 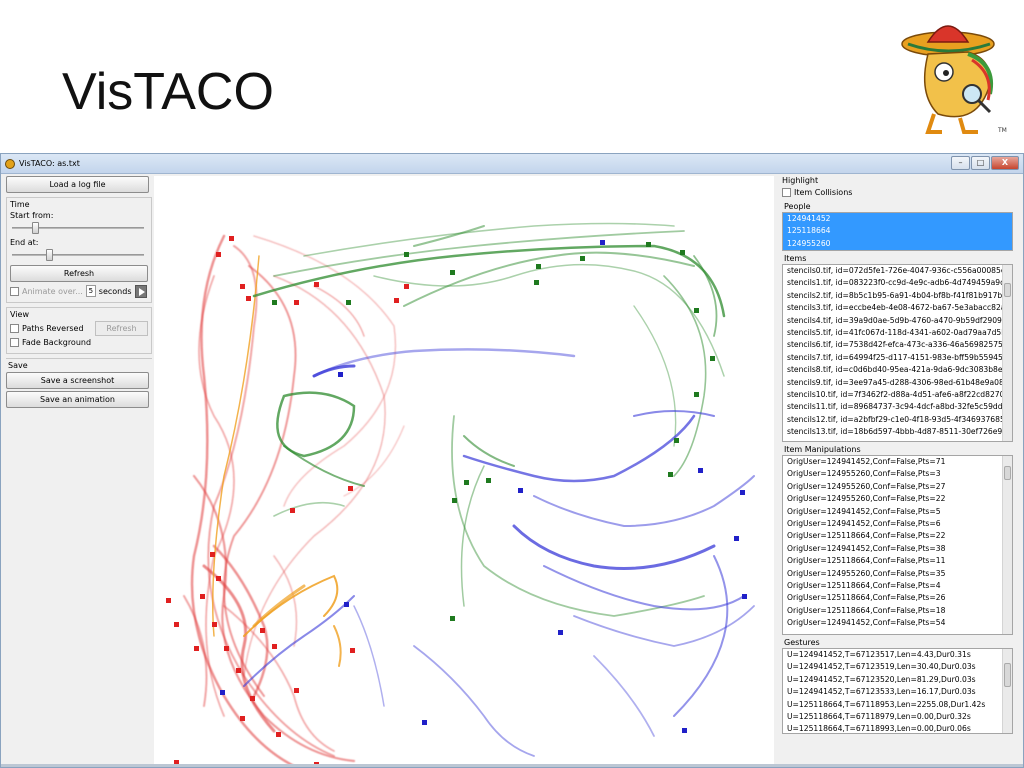 What do you see at coordinates (802, 642) in the screenshot?
I see `gestures-label: Gestures` at bounding box center [802, 642].